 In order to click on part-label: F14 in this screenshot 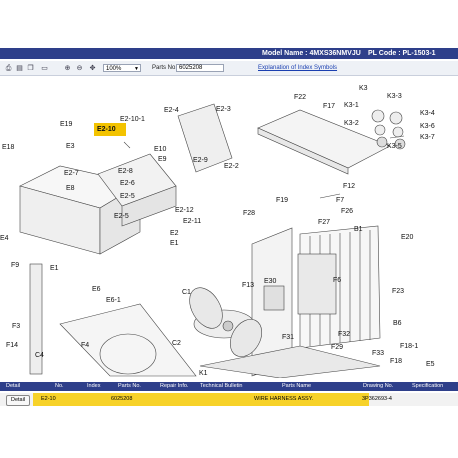, I will do `click(12, 345)`.